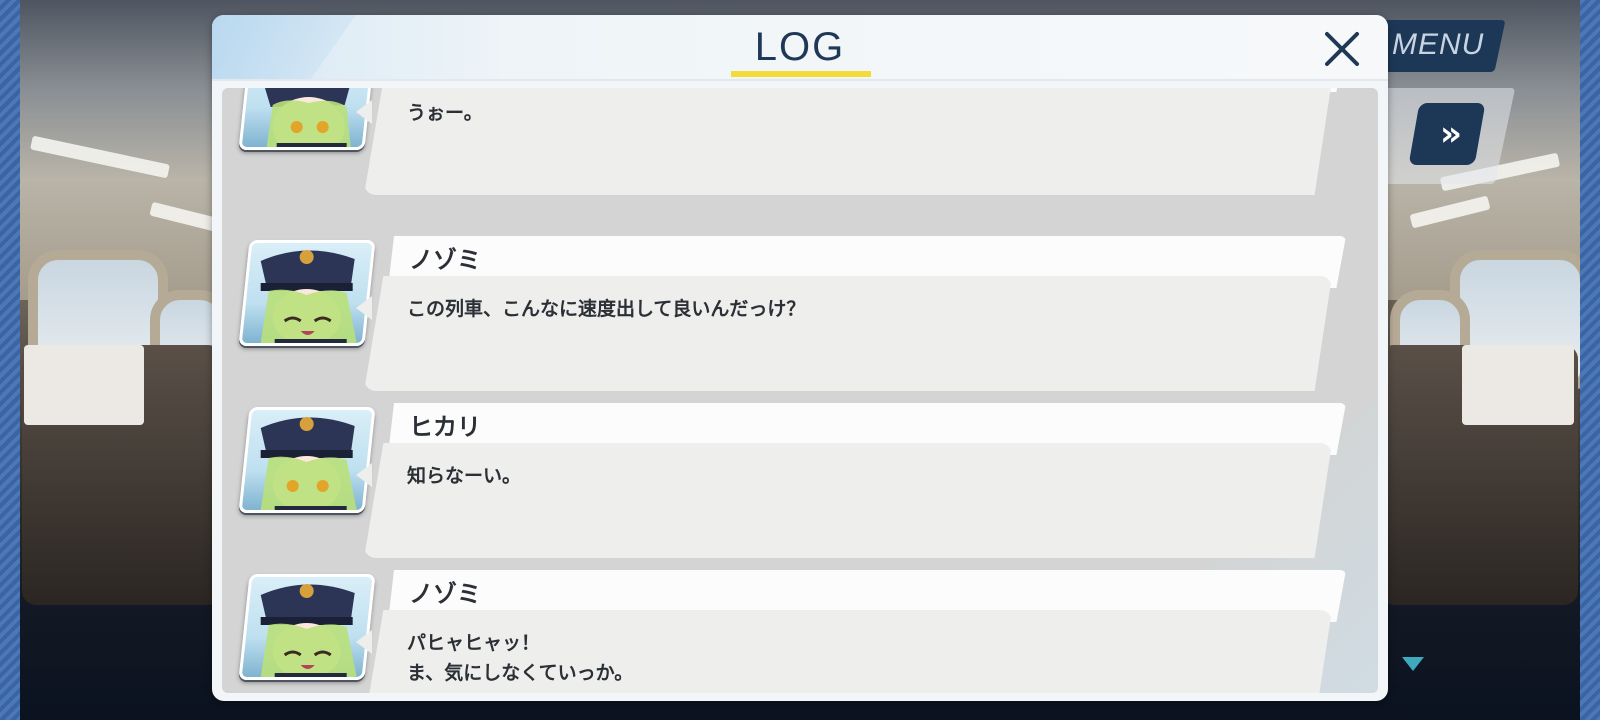 The width and height of the screenshot is (1600, 720). Describe the element at coordinates (606, 309) in the screenshot. I see `dialogue-text: この列車、こんなに速度出して良いんだっけ？` at that location.